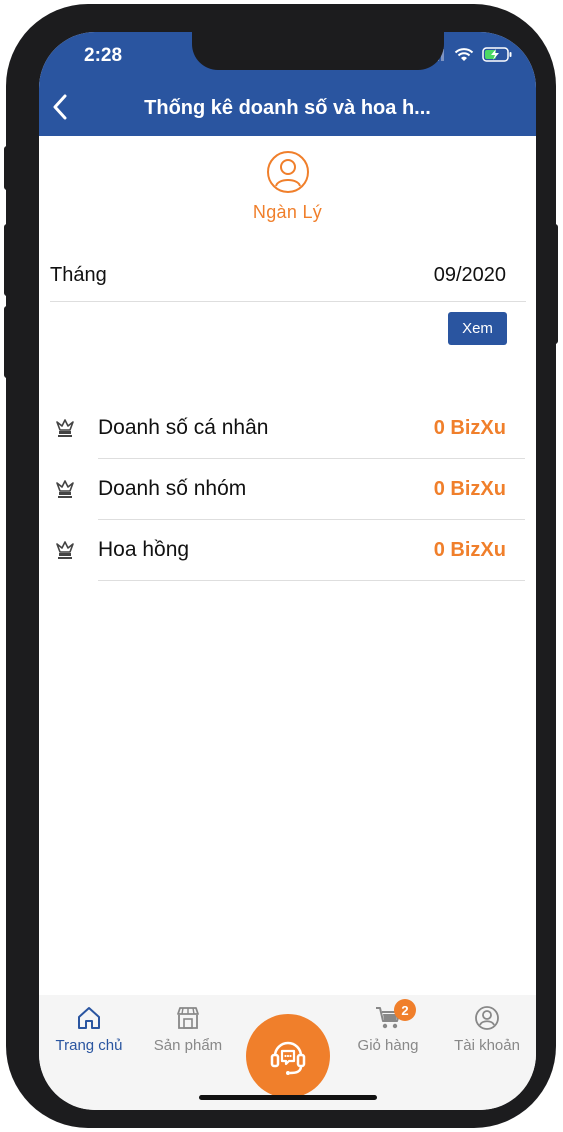 The width and height of the screenshot is (563, 1132). Describe the element at coordinates (388, 1045) in the screenshot. I see `tab-label: Giỏ hàng` at that location.